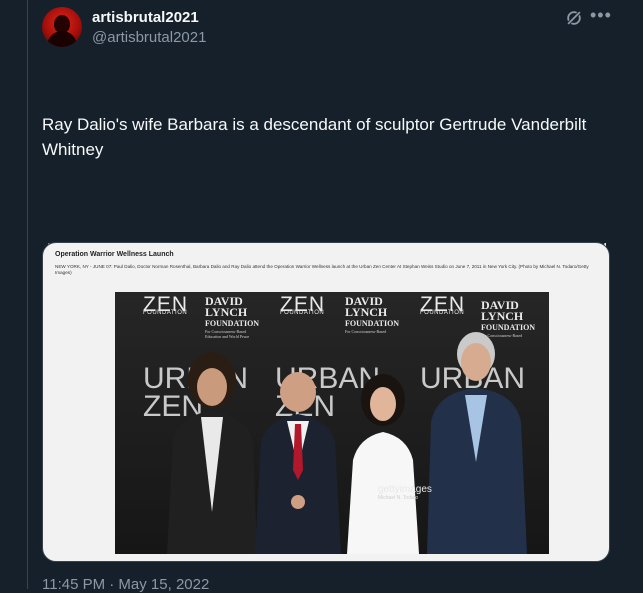 This screenshot has width=643, height=593. I want to click on photo-caption-title: Operation Warrior Wellness Launch, so click(114, 254).